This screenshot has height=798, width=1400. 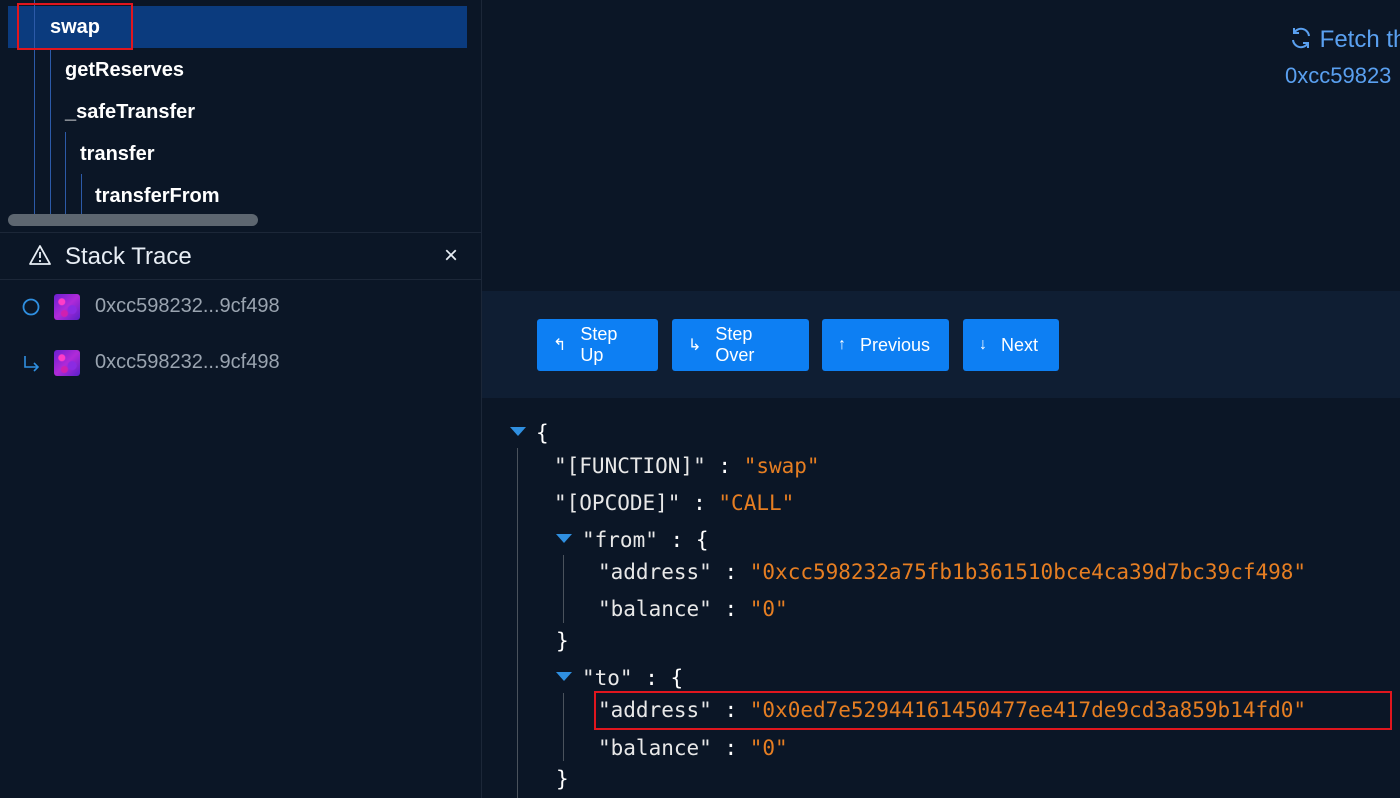 What do you see at coordinates (895, 344) in the screenshot?
I see `previous-label: Previous` at bounding box center [895, 344].